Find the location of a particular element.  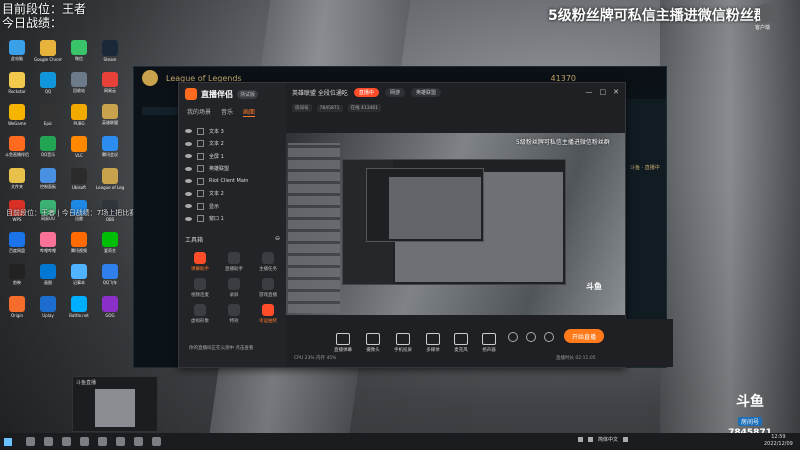

desktop-icon: WeGame is located at coordinates (17, 115).